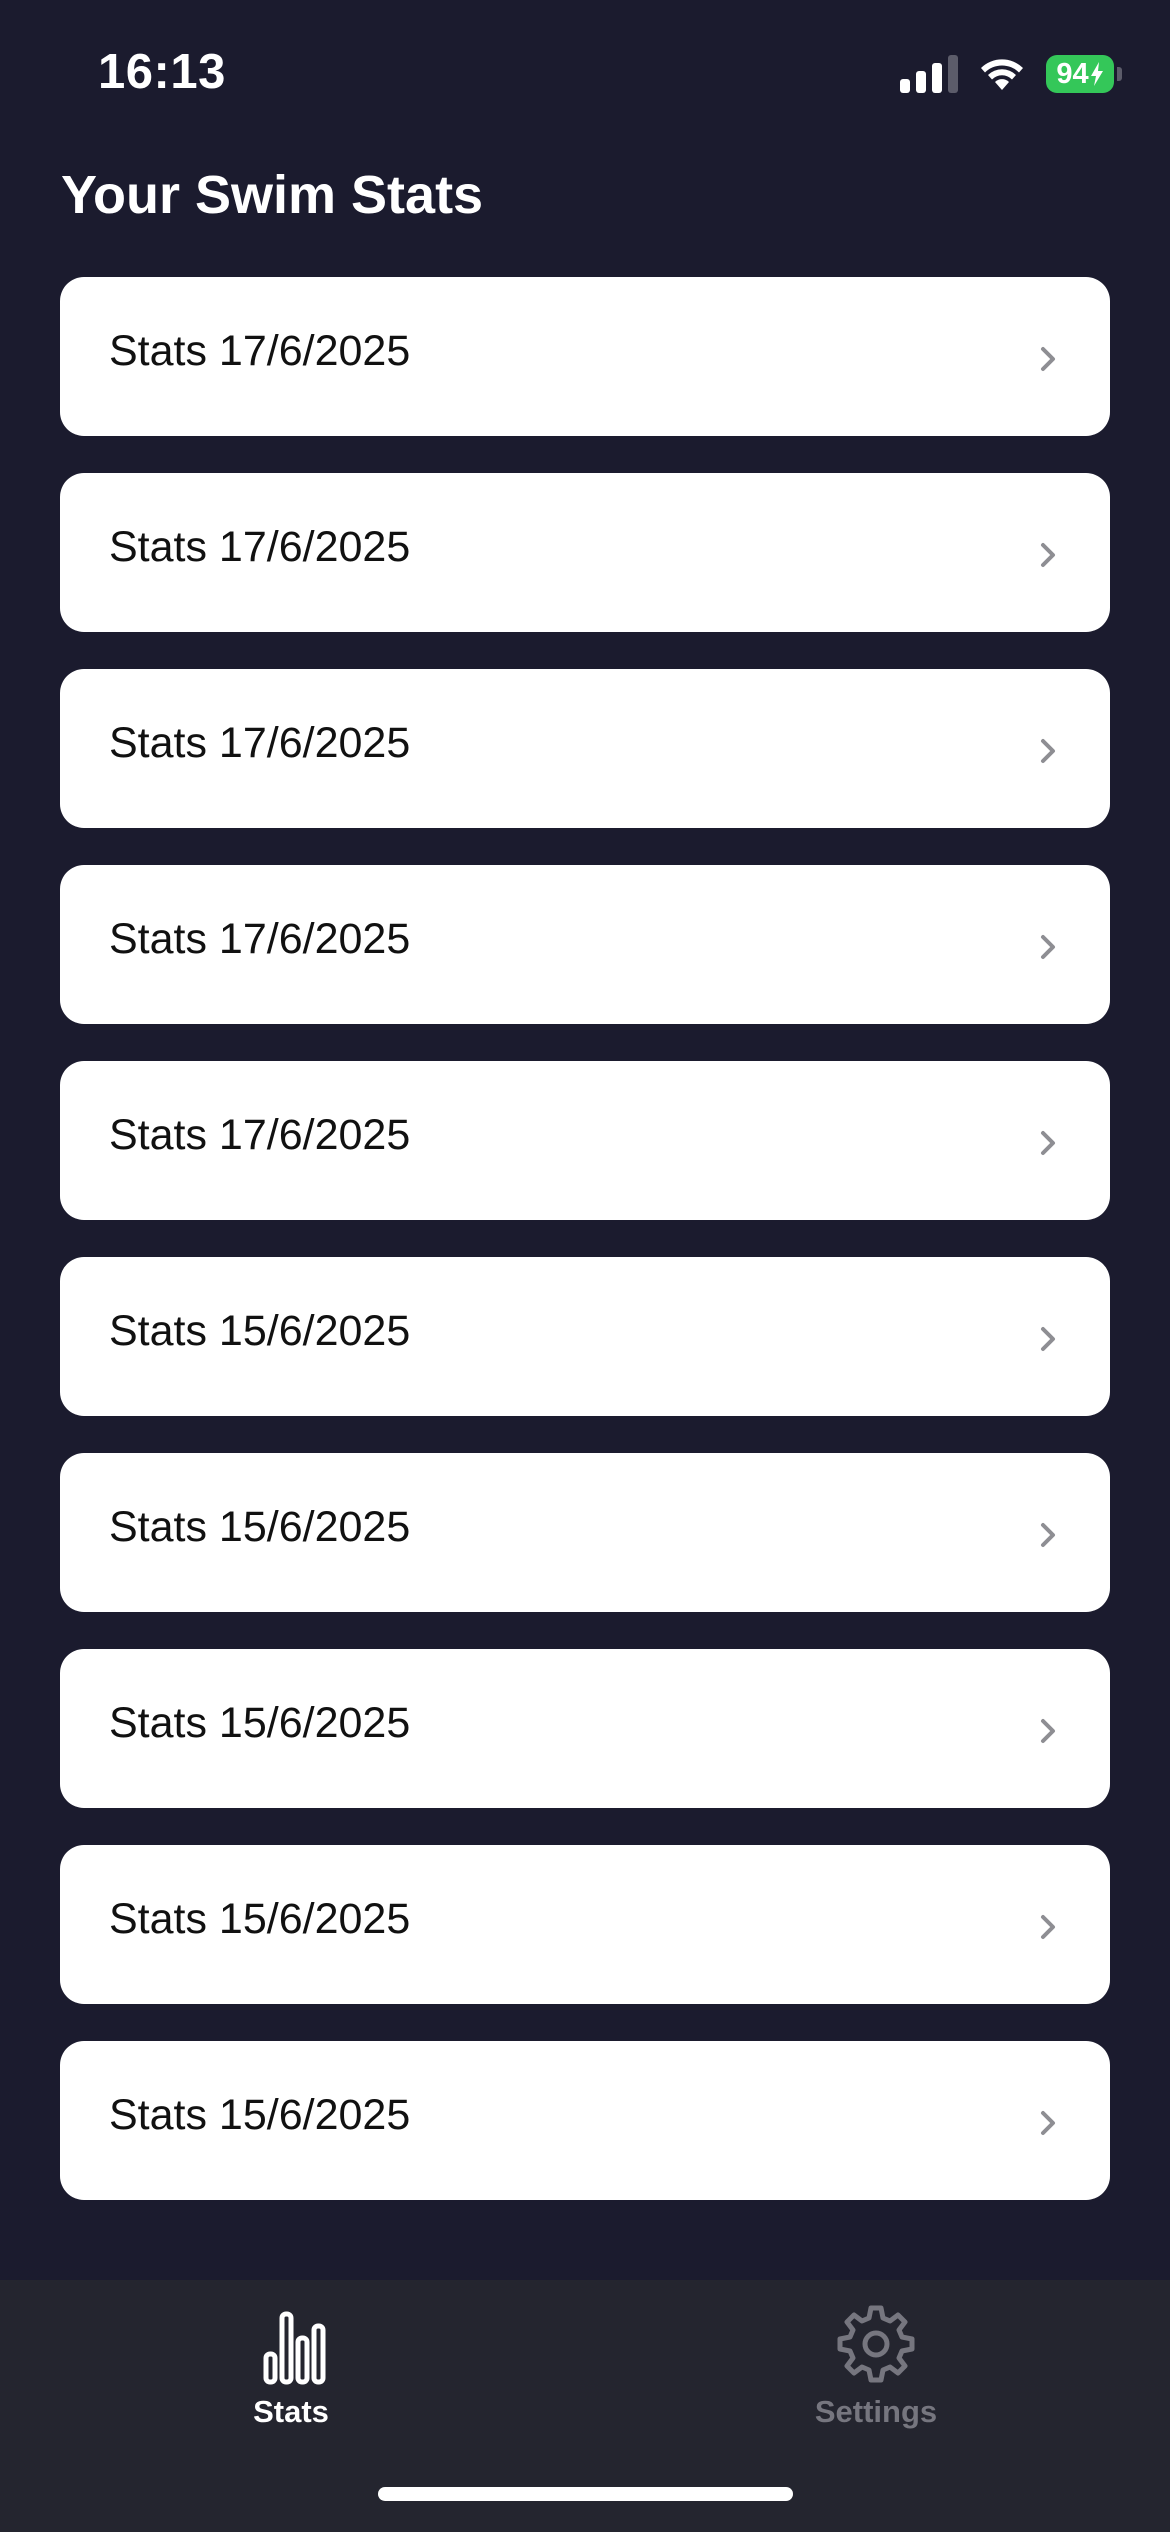  What do you see at coordinates (585, 2494) in the screenshot?
I see `home-indicator` at bounding box center [585, 2494].